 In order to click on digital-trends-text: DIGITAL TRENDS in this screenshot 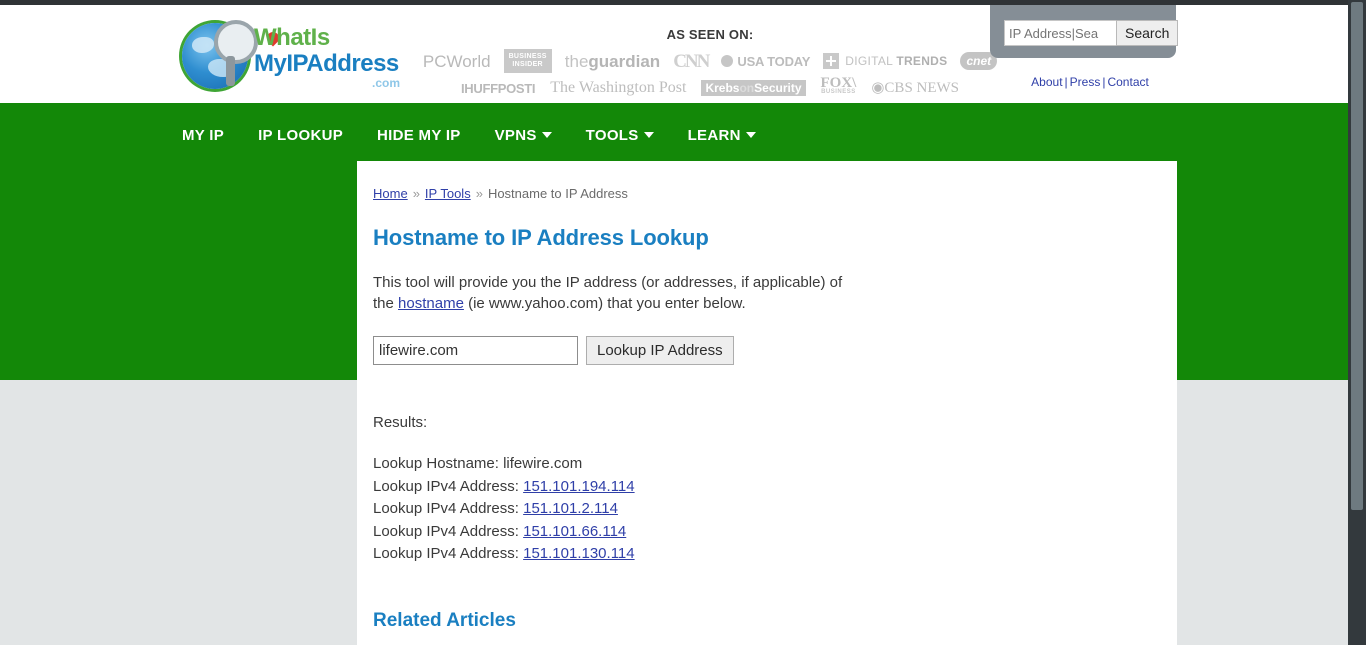, I will do `click(896, 61)`.